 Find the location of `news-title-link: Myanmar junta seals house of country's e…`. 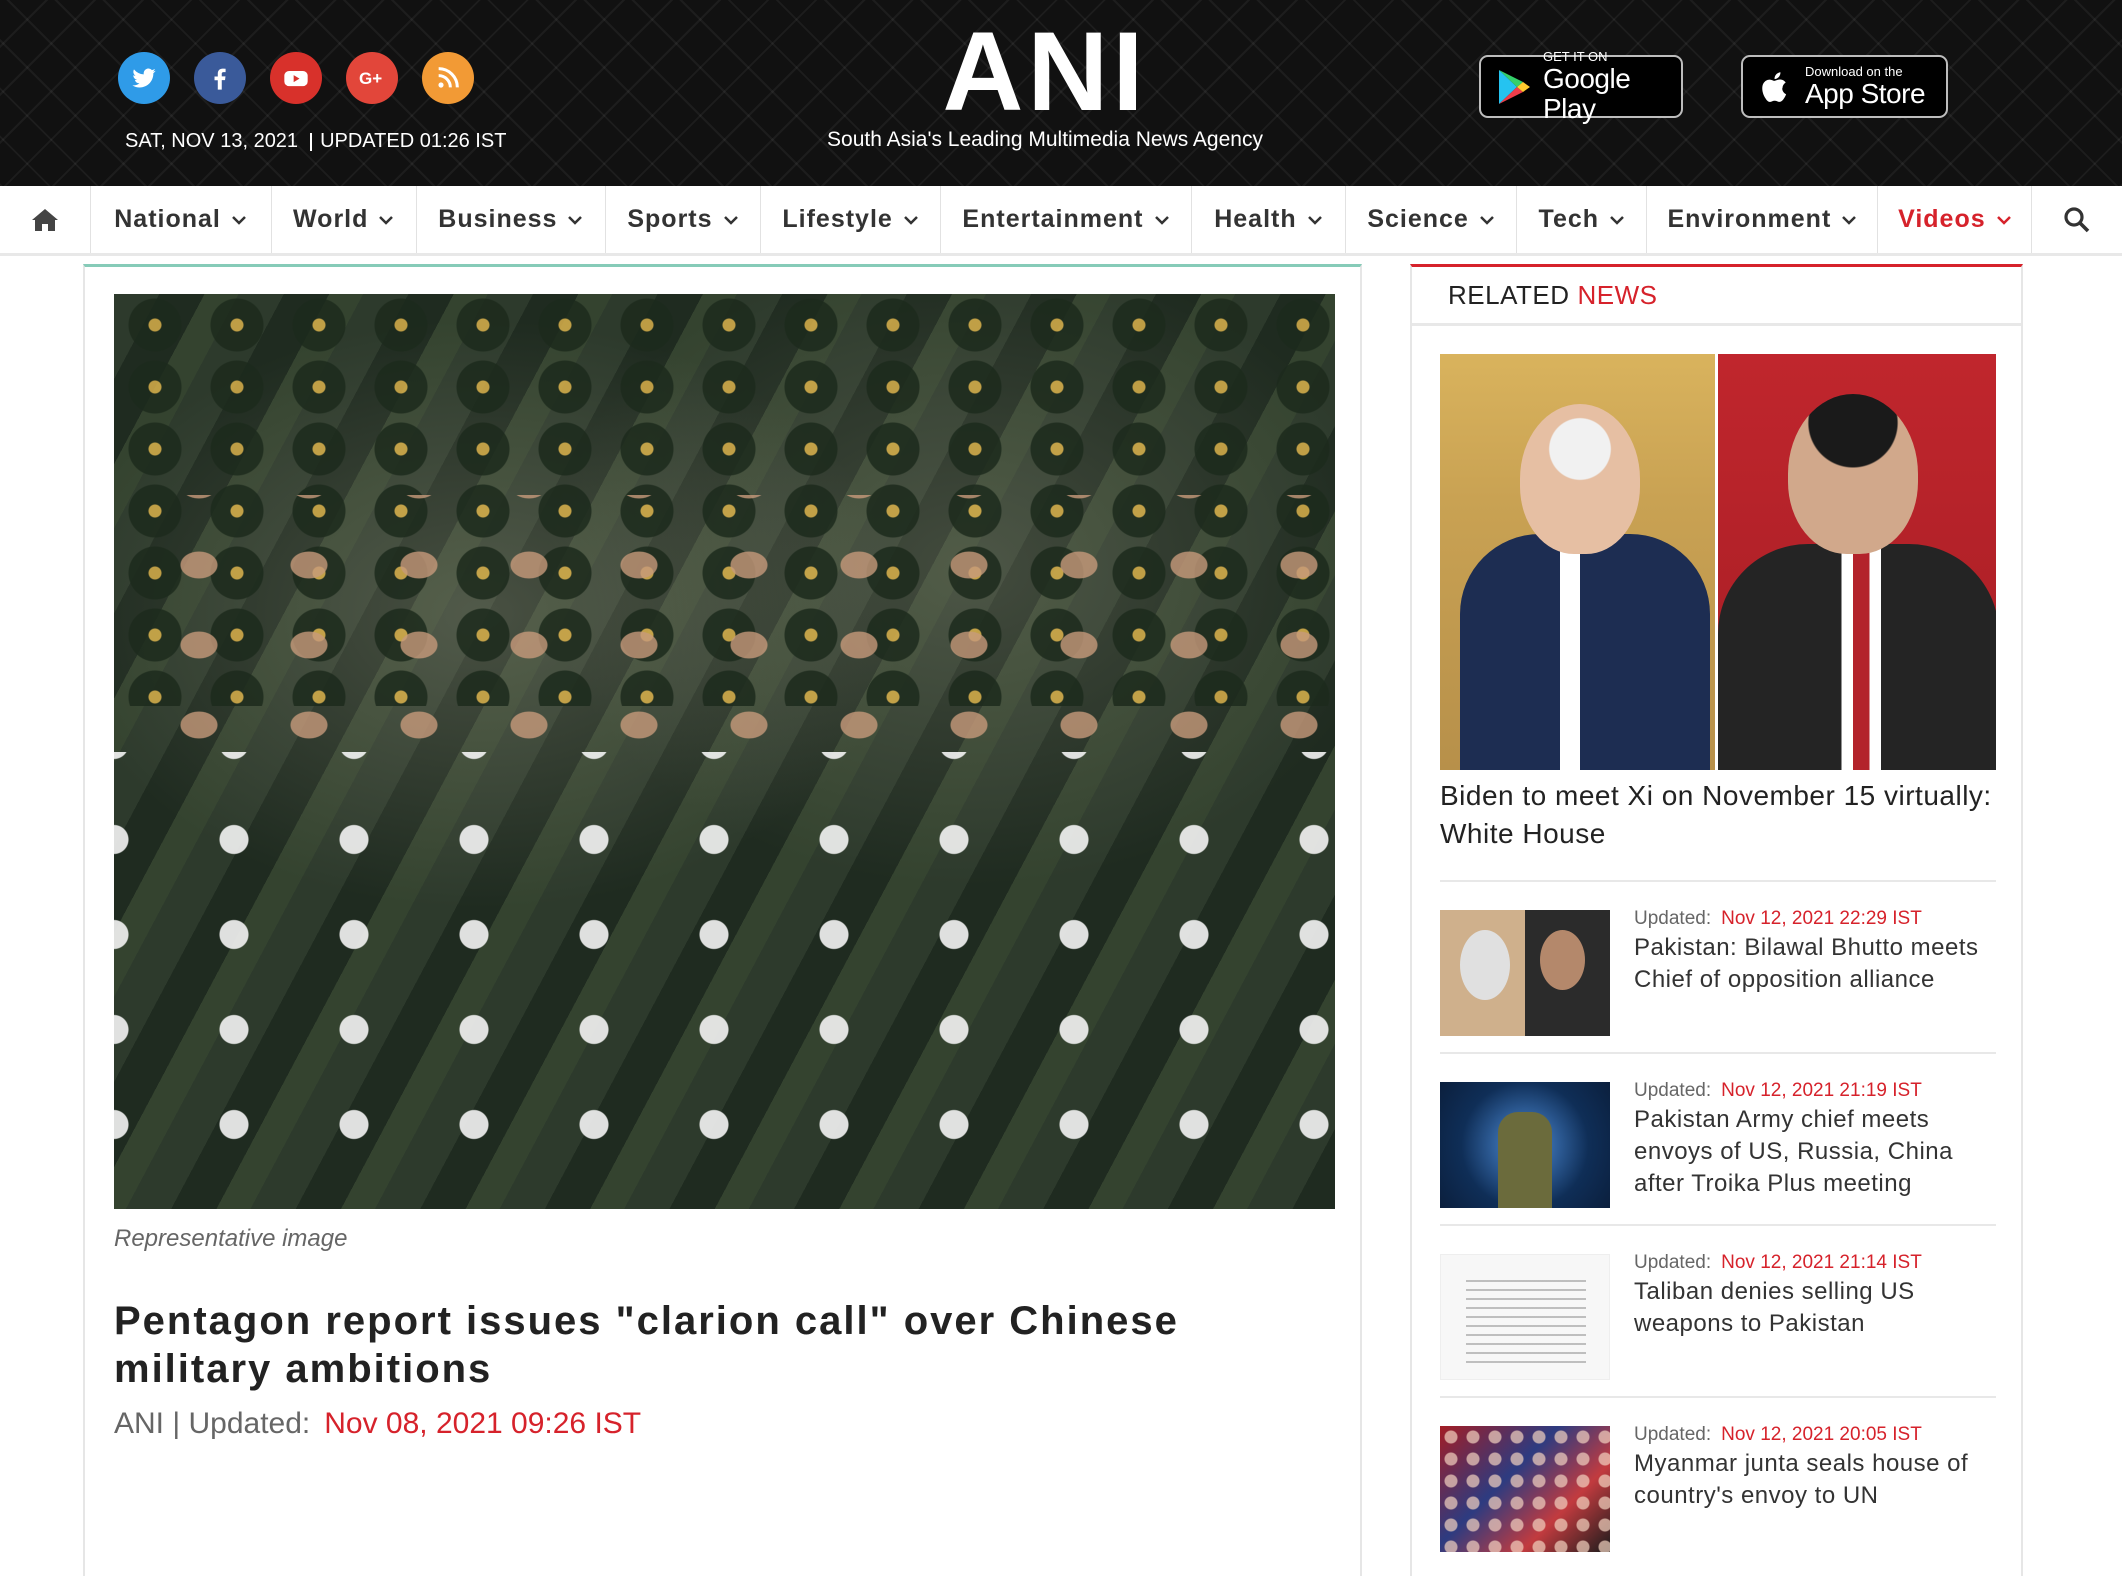

news-title-link: Myanmar junta seals house of country's e… is located at coordinates (1819, 1480).